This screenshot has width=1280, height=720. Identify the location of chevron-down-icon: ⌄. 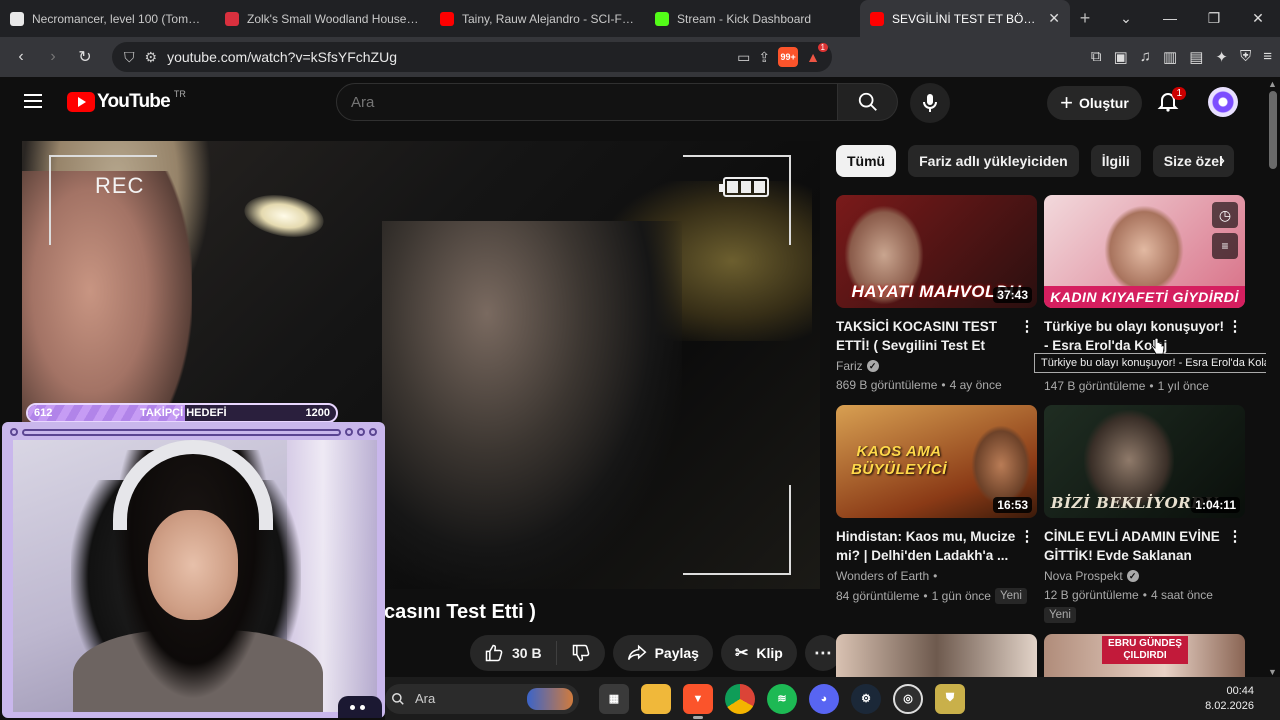
(1126, 18).